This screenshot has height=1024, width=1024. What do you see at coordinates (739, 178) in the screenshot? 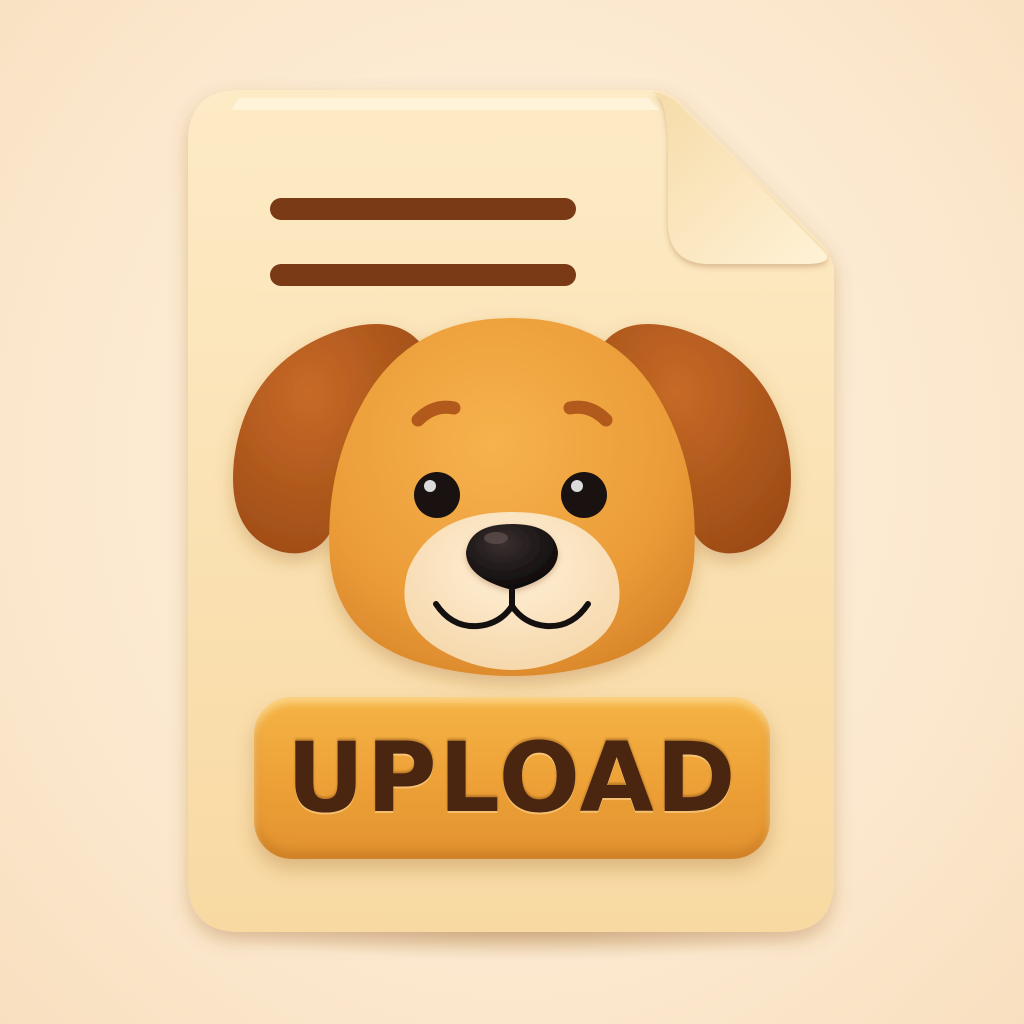
I see `document-fold` at bounding box center [739, 178].